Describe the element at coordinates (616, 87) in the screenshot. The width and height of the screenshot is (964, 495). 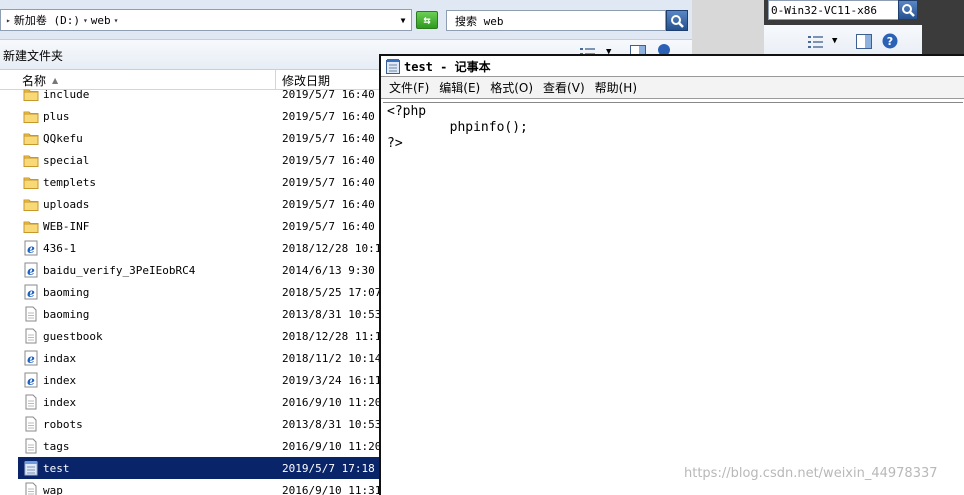
I see `menu-help: 帮助(H)` at that location.